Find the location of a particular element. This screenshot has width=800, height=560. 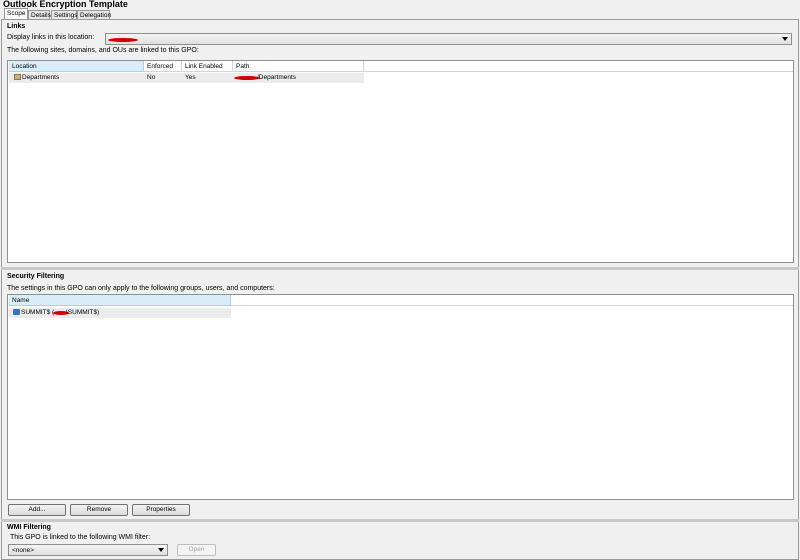

column-path: Path is located at coordinates (298, 66).